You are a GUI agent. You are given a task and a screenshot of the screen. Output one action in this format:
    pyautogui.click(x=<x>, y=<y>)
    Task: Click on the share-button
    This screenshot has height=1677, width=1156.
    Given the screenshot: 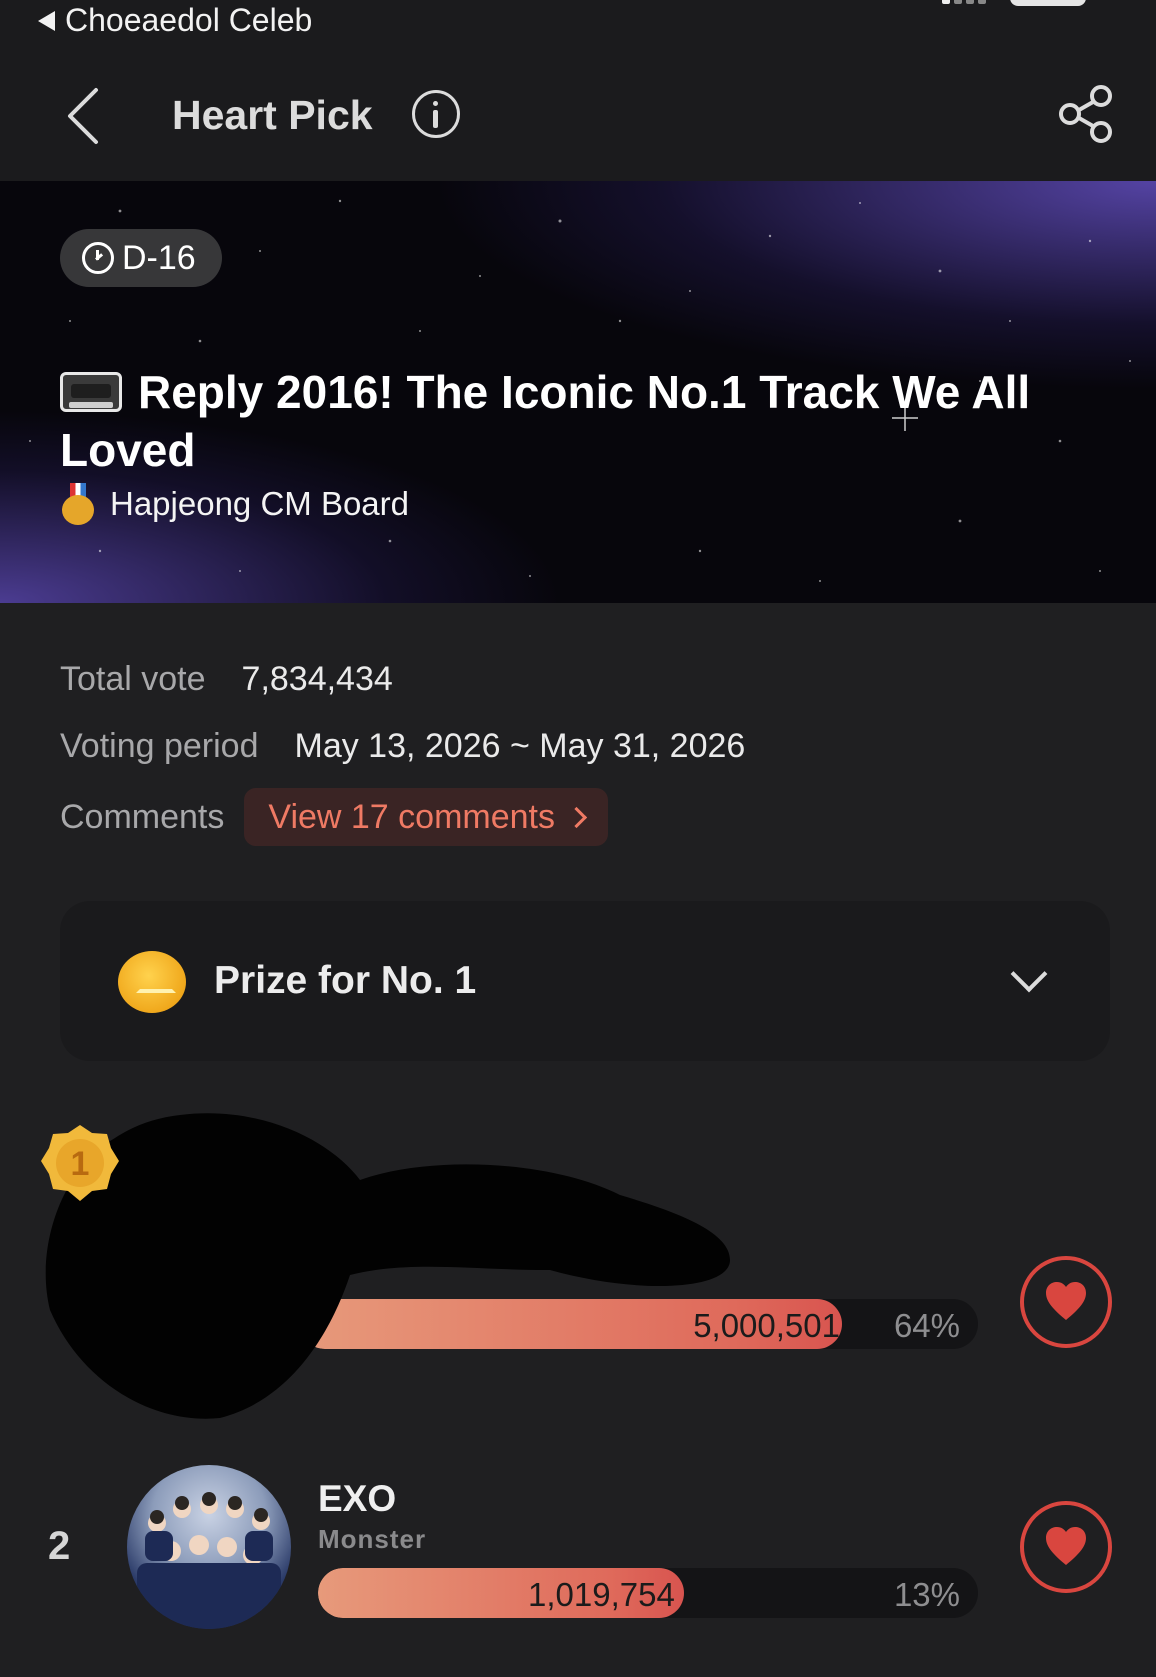 What is the action you would take?
    pyautogui.click(x=1086, y=114)
    